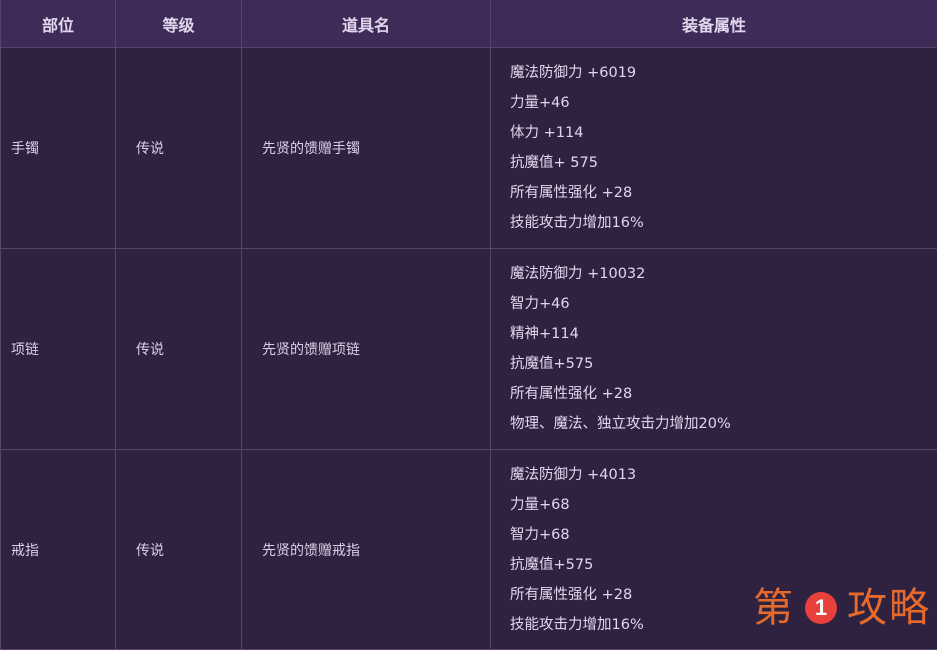 This screenshot has height=650, width=937. I want to click on header-attributes: 装备属性, so click(714, 24).